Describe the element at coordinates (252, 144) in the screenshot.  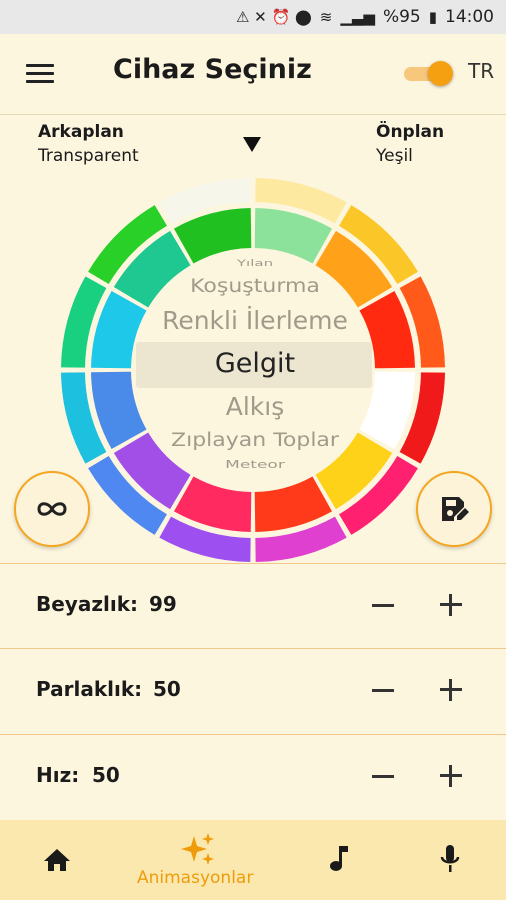
I see `dropdown-arrow-icon` at that location.